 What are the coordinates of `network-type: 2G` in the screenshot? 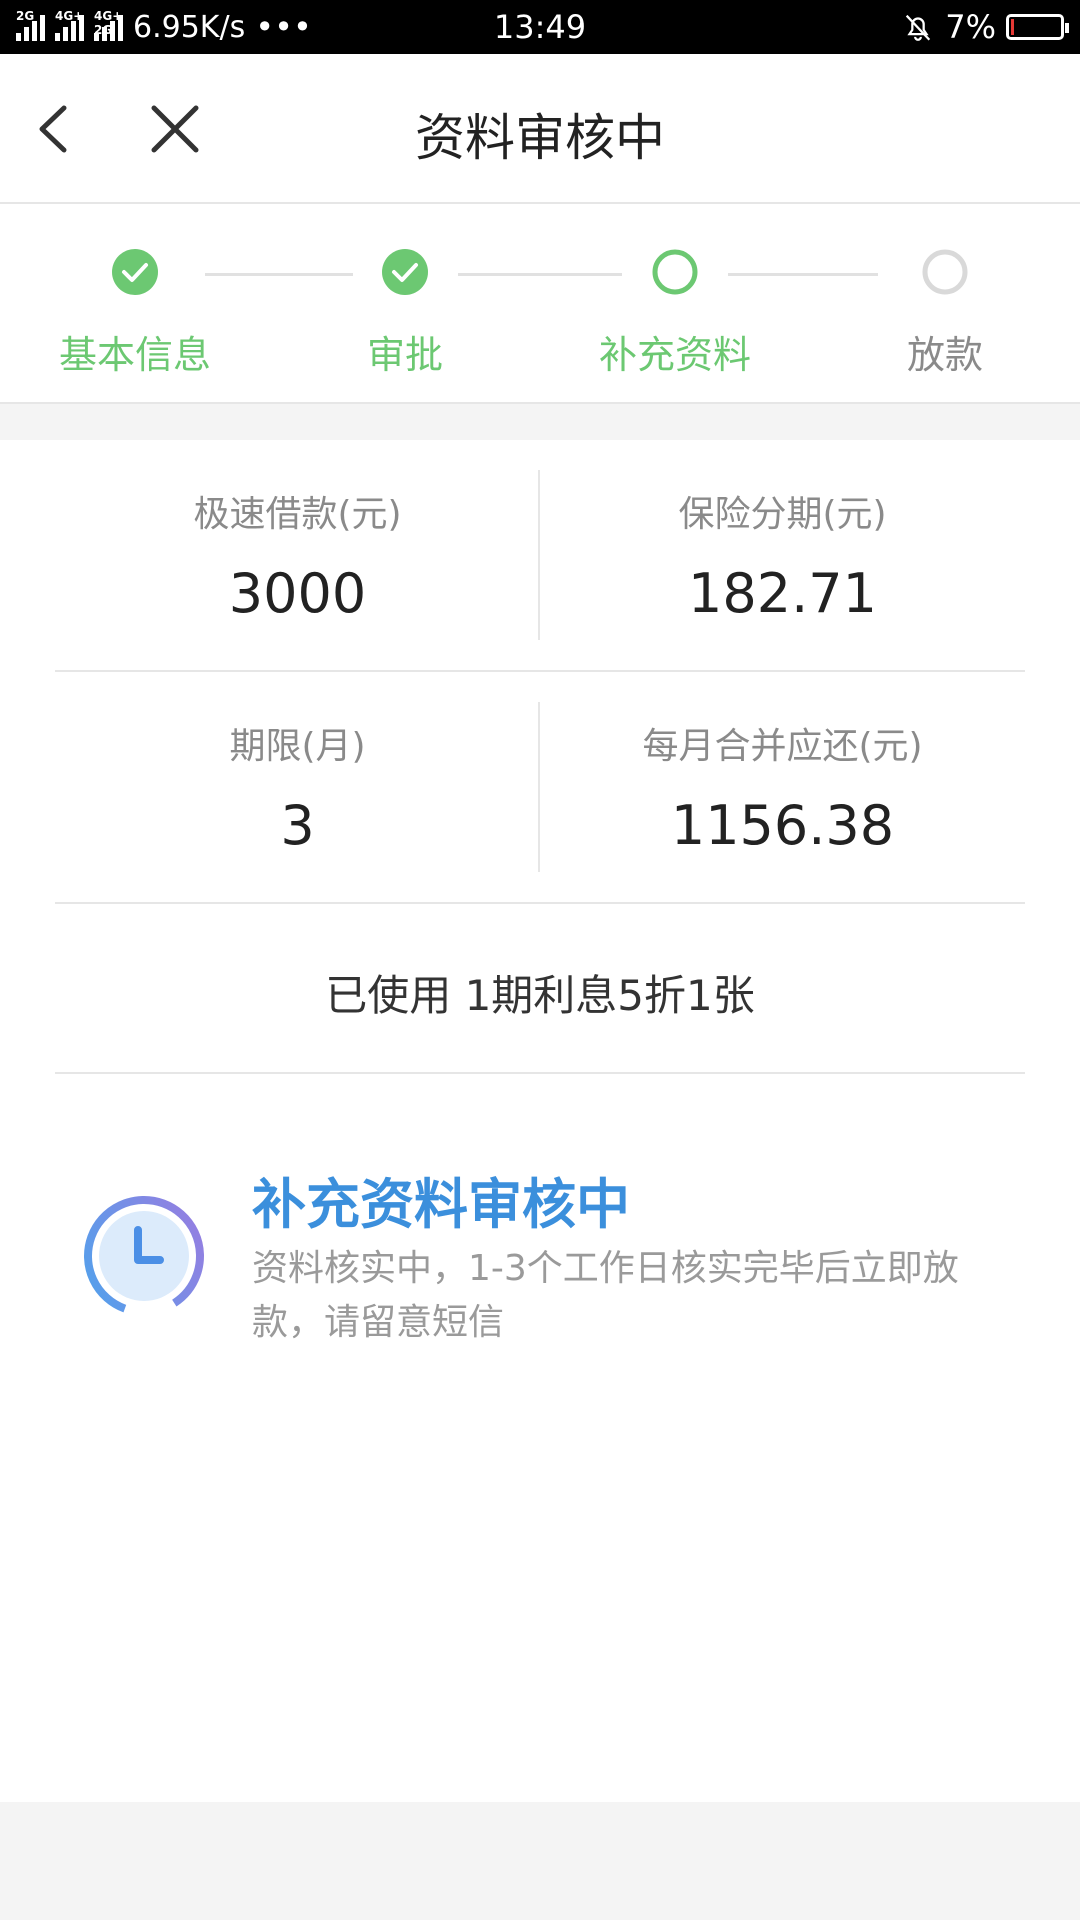 It's located at (25, 16).